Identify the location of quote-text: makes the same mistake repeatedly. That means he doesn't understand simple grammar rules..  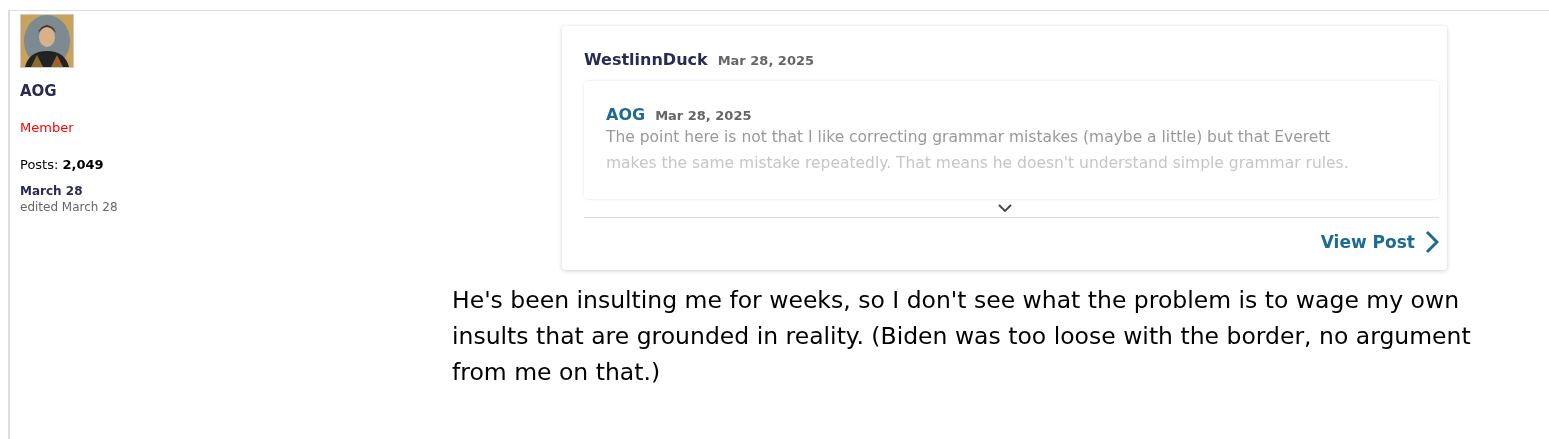
(978, 163).